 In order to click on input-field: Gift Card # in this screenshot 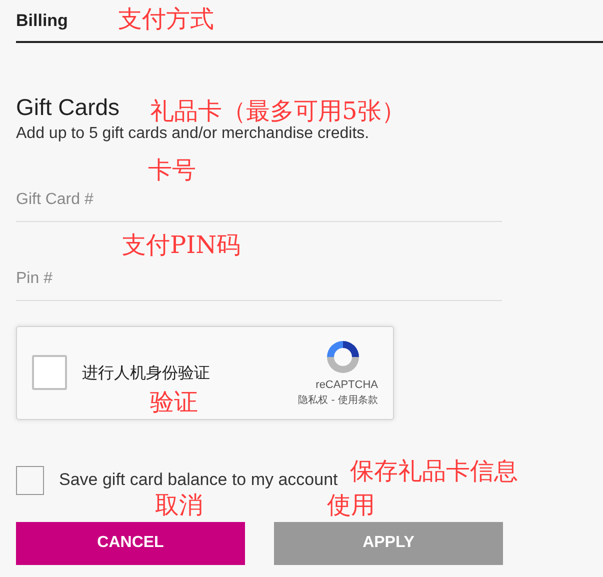, I will do `click(259, 205)`.